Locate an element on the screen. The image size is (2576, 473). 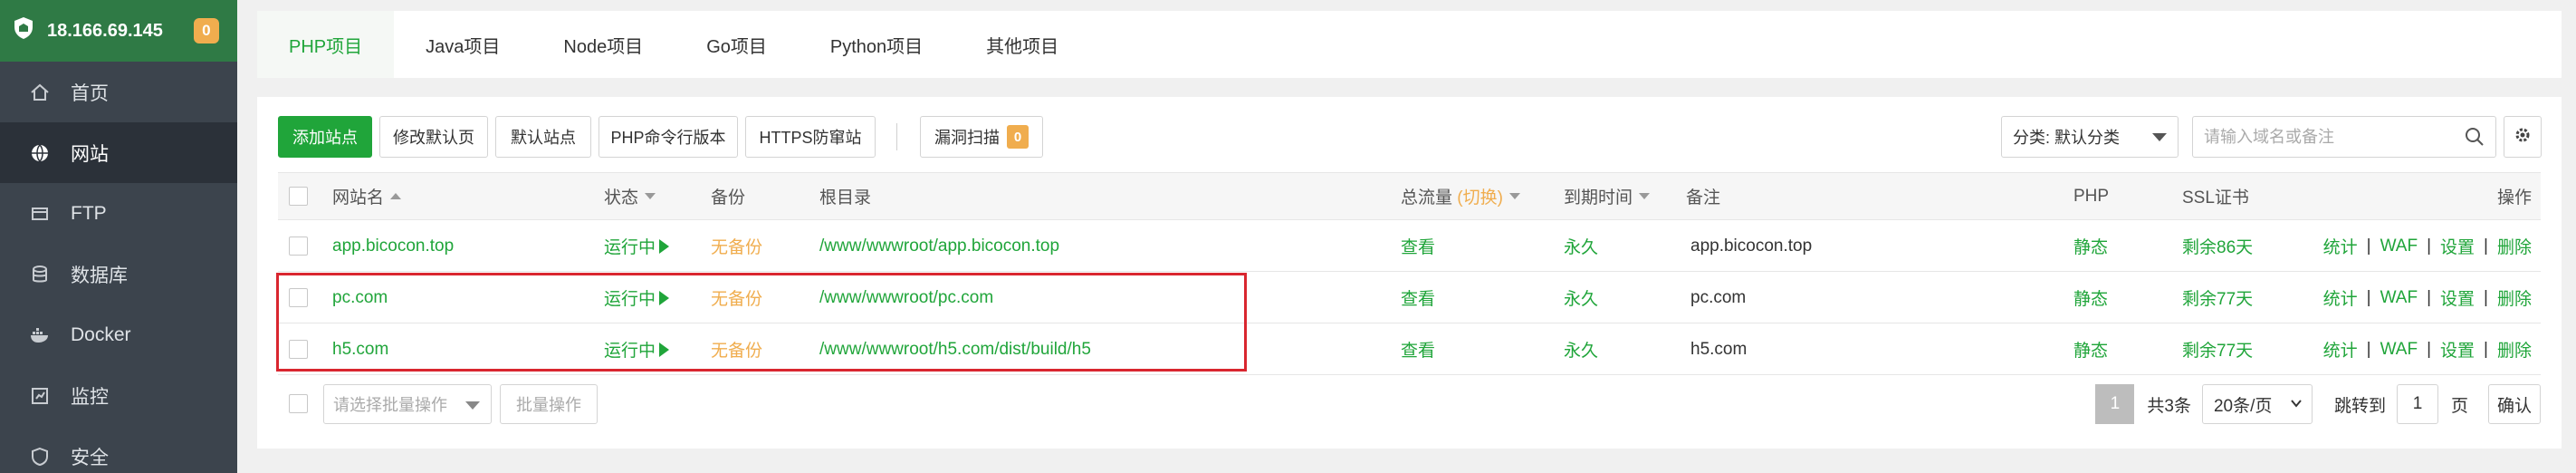
add-site-button: 添加站点 is located at coordinates (325, 137).